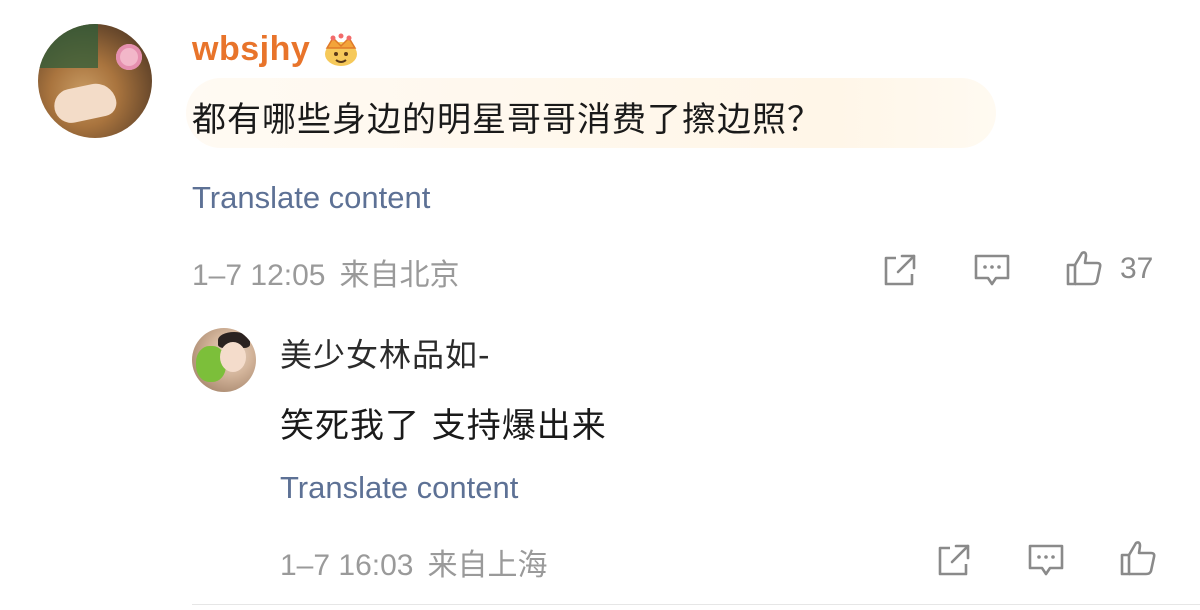  I want to click on divider, so click(696, 604).